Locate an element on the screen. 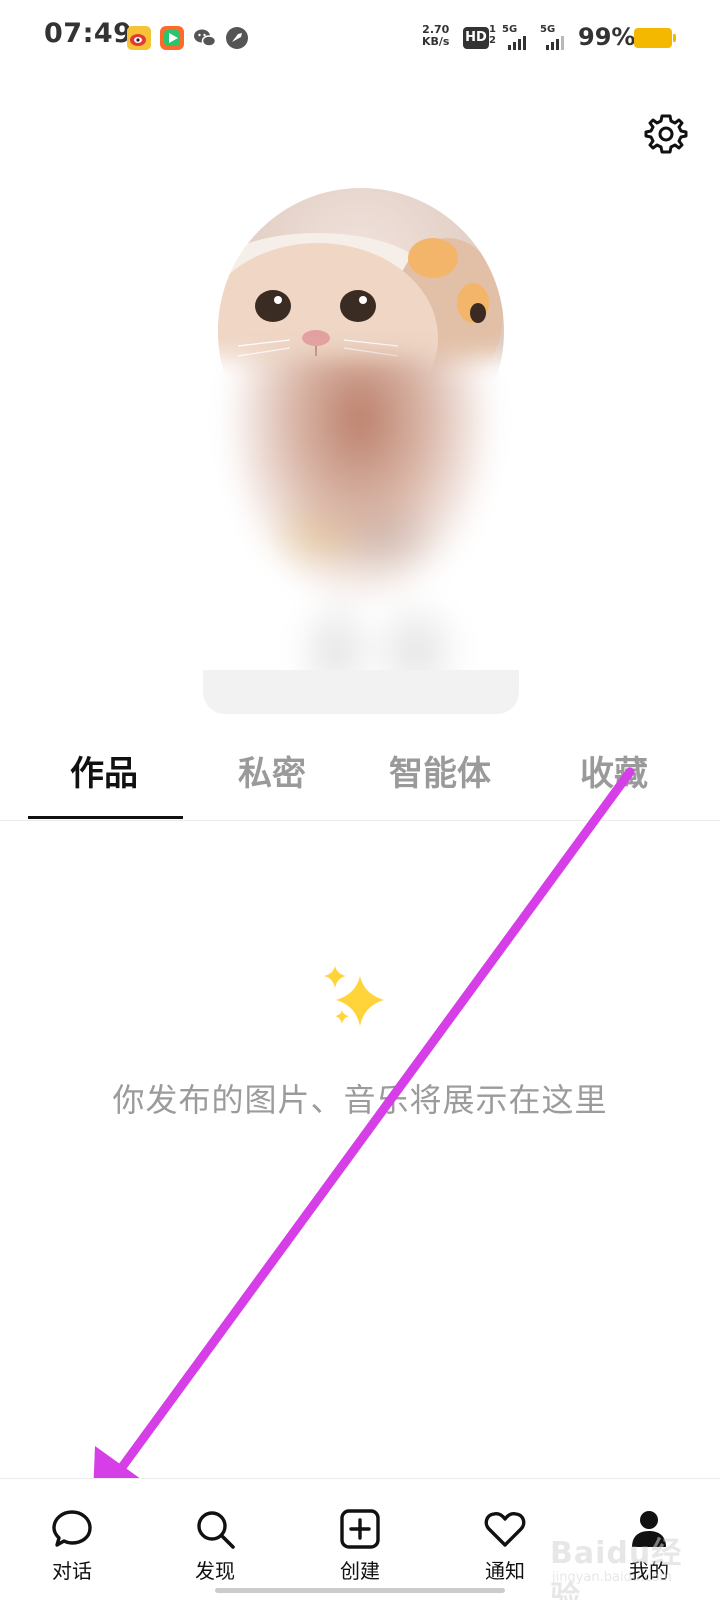  nav-item-me: 我的 is located at coordinates (649, 1546).